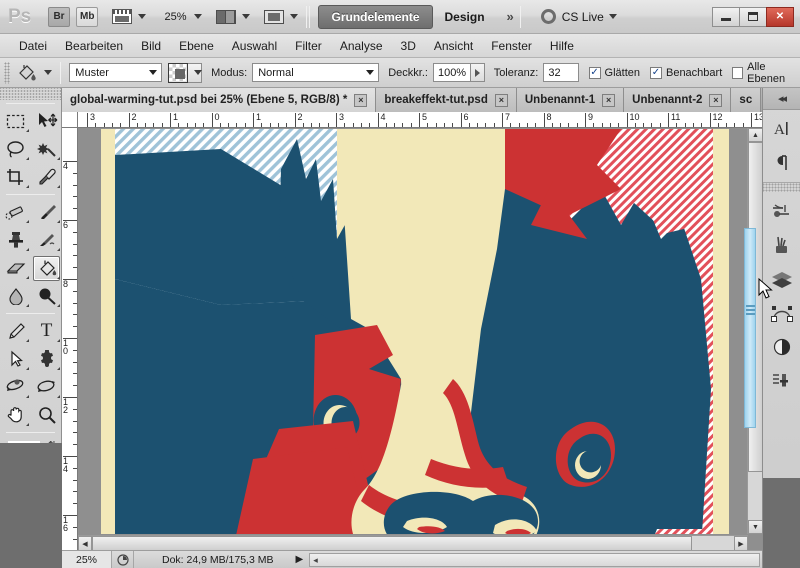 This screenshot has width=800, height=568. Describe the element at coordinates (780, 16) in the screenshot. I see `close-button: ✕` at that location.